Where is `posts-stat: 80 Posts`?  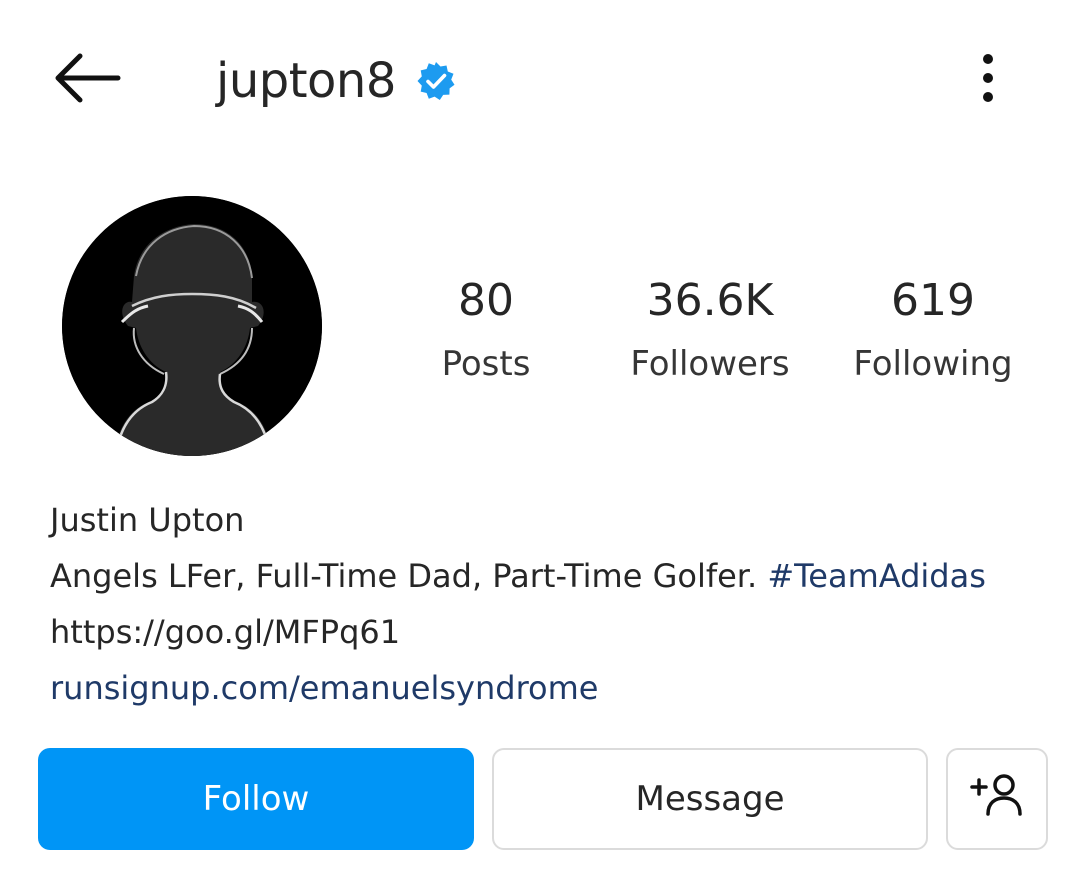
posts-stat: 80 Posts is located at coordinates (486, 331).